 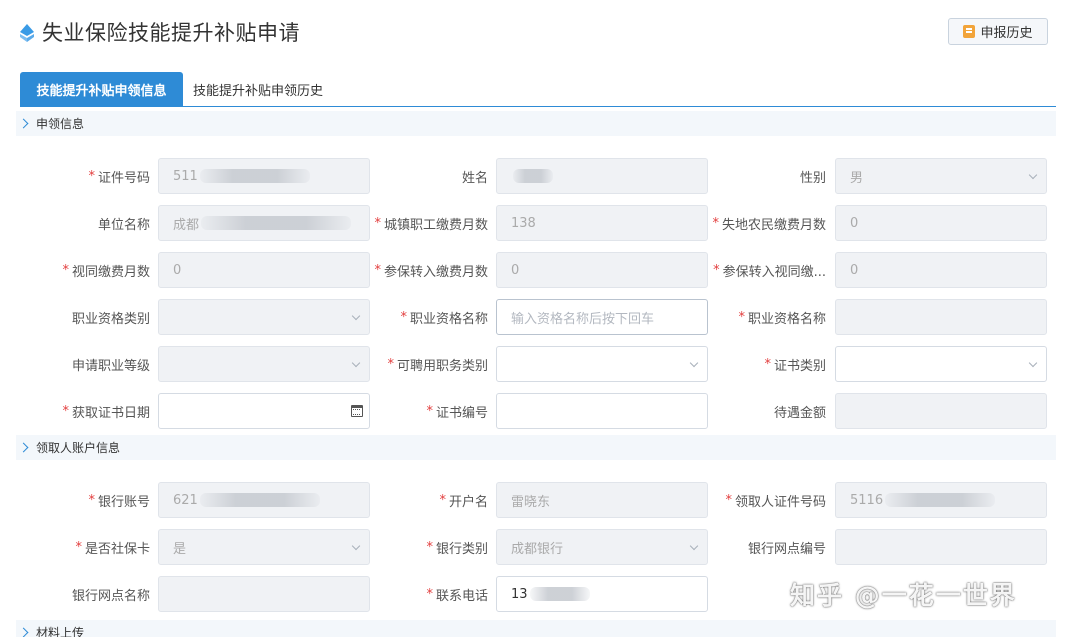 I want to click on page-title: 失业保险技能提升补贴申请, so click(x=171, y=33).